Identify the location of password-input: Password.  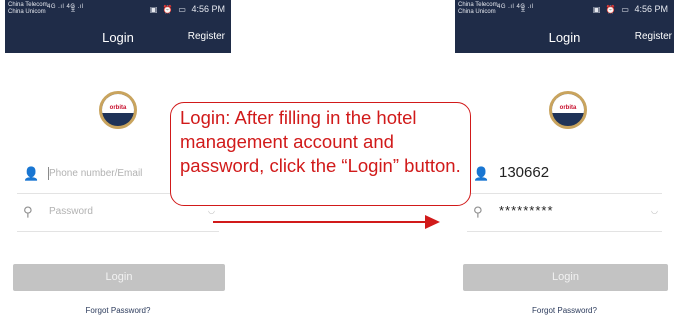
(71, 211).